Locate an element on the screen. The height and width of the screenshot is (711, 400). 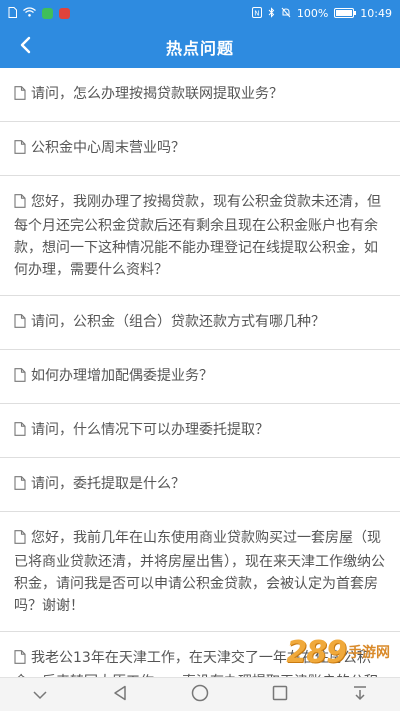
system-nav-bar is located at coordinates (200, 694).